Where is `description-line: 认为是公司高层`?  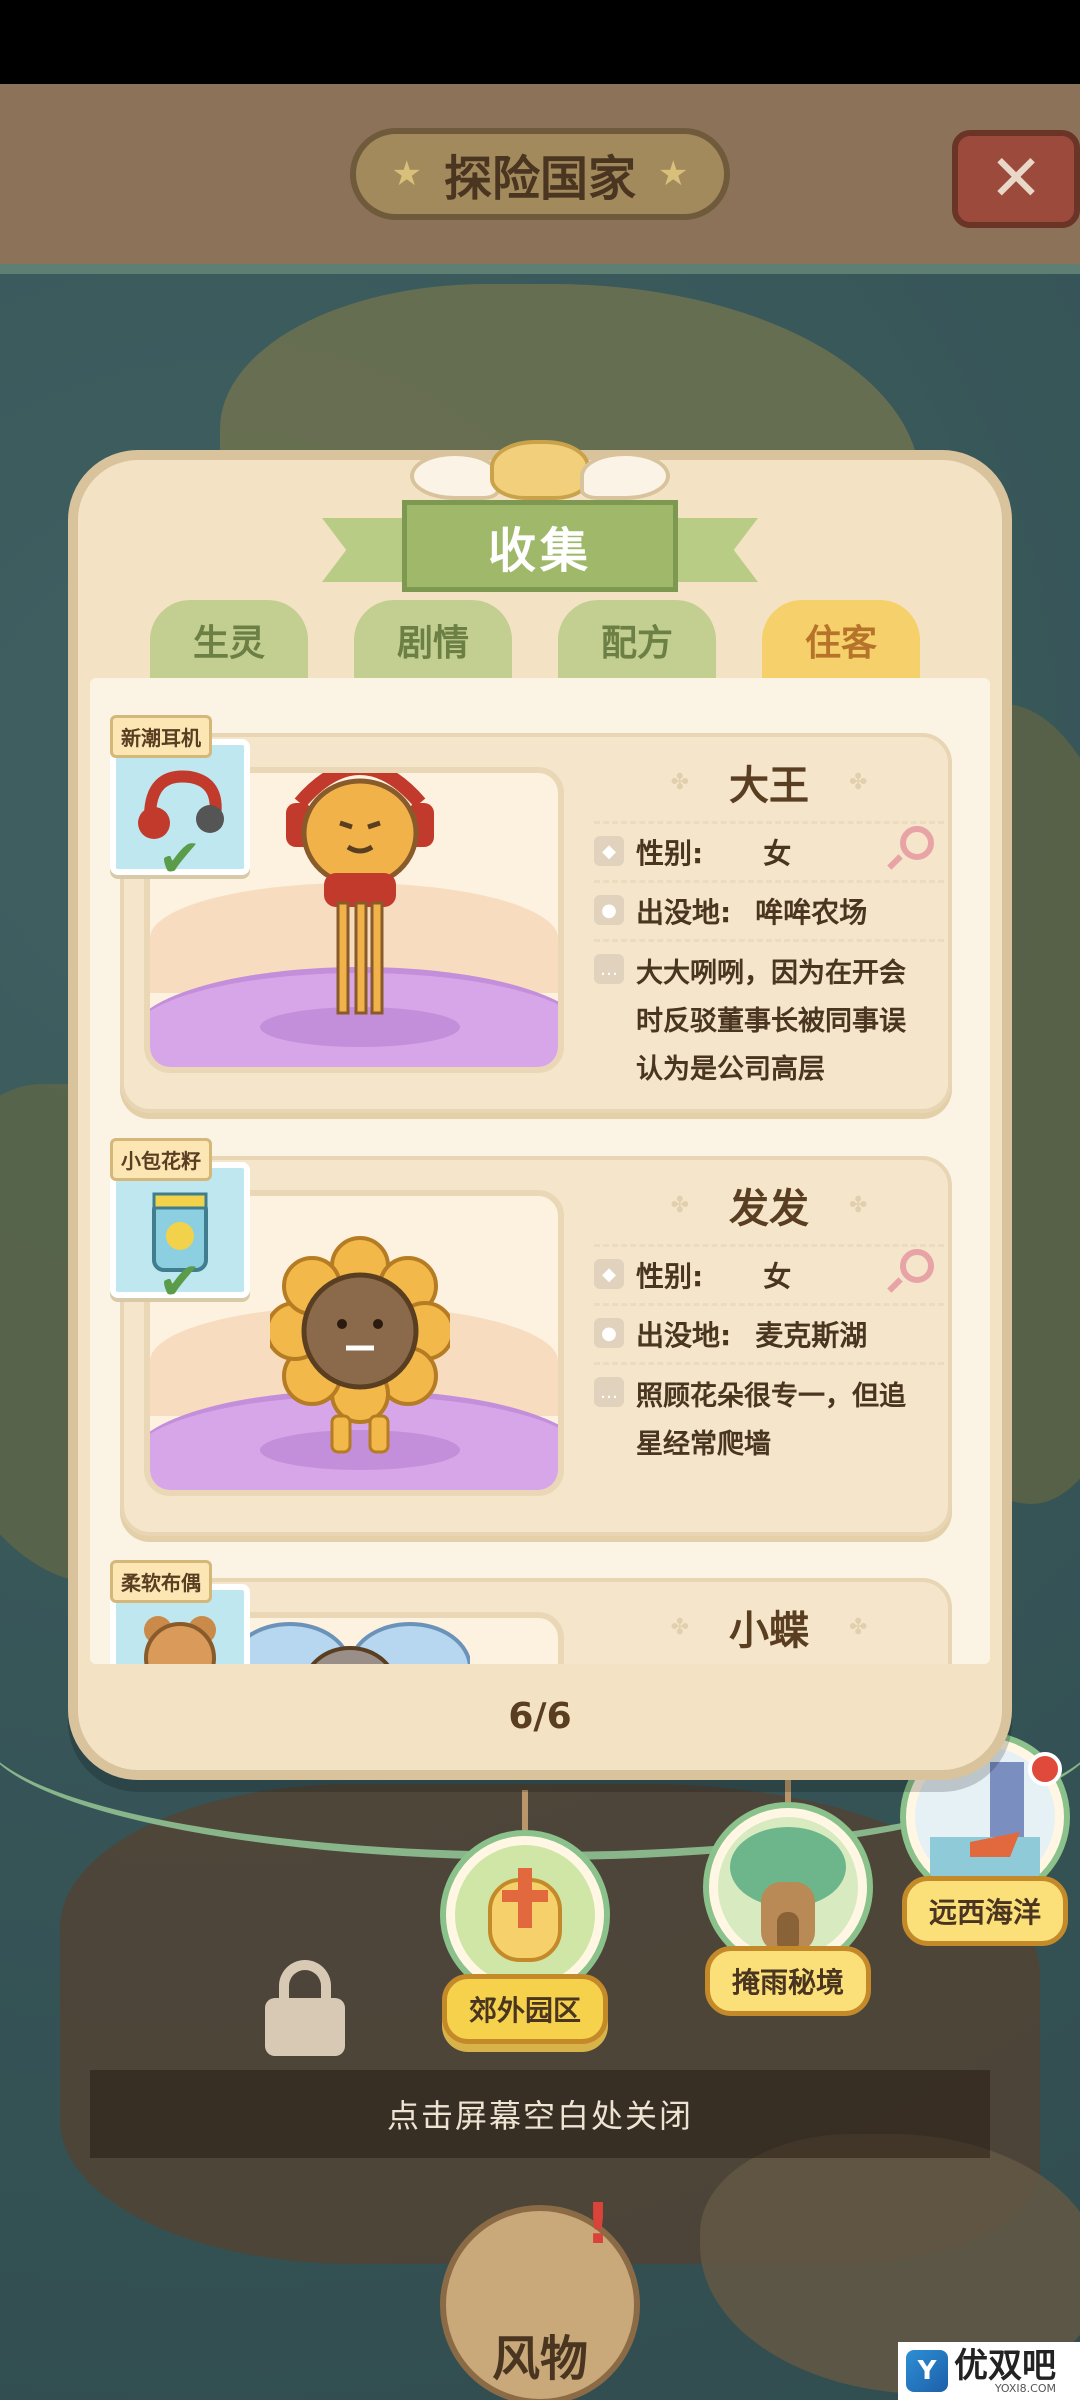
description-line: 认为是公司高层 is located at coordinates (730, 1069).